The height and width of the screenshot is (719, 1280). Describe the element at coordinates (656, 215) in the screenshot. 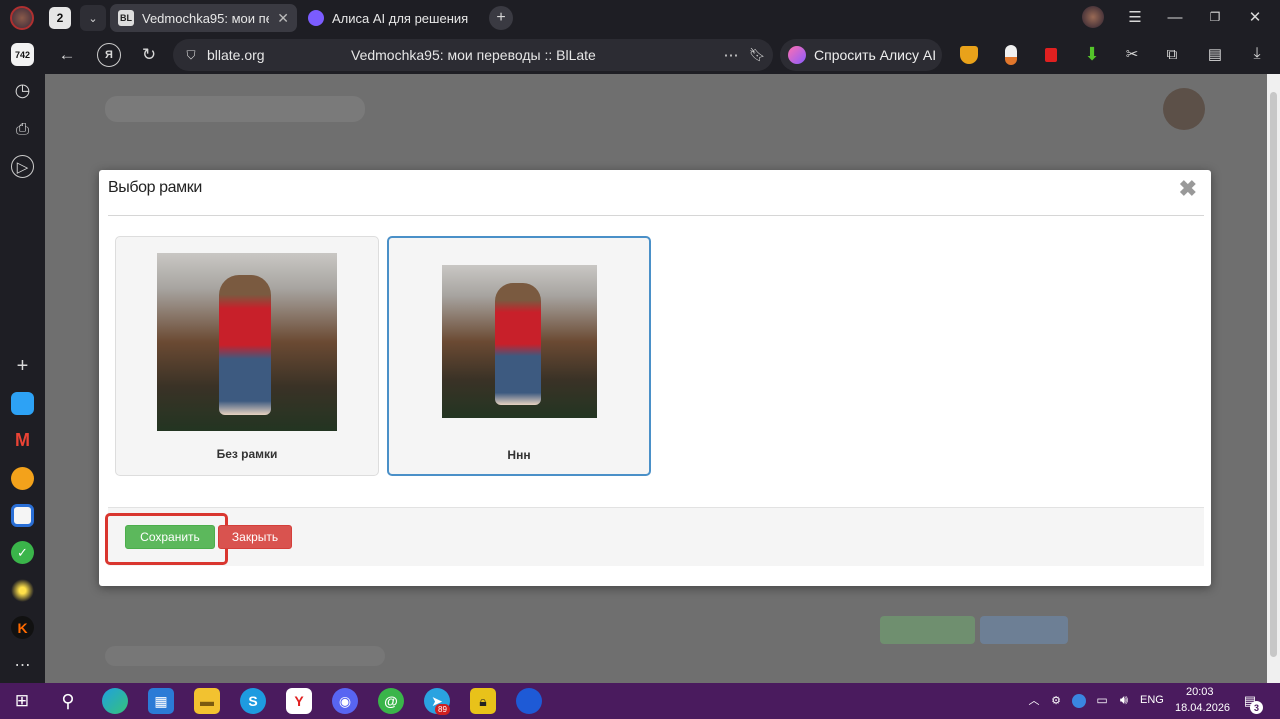

I see `divider` at that location.